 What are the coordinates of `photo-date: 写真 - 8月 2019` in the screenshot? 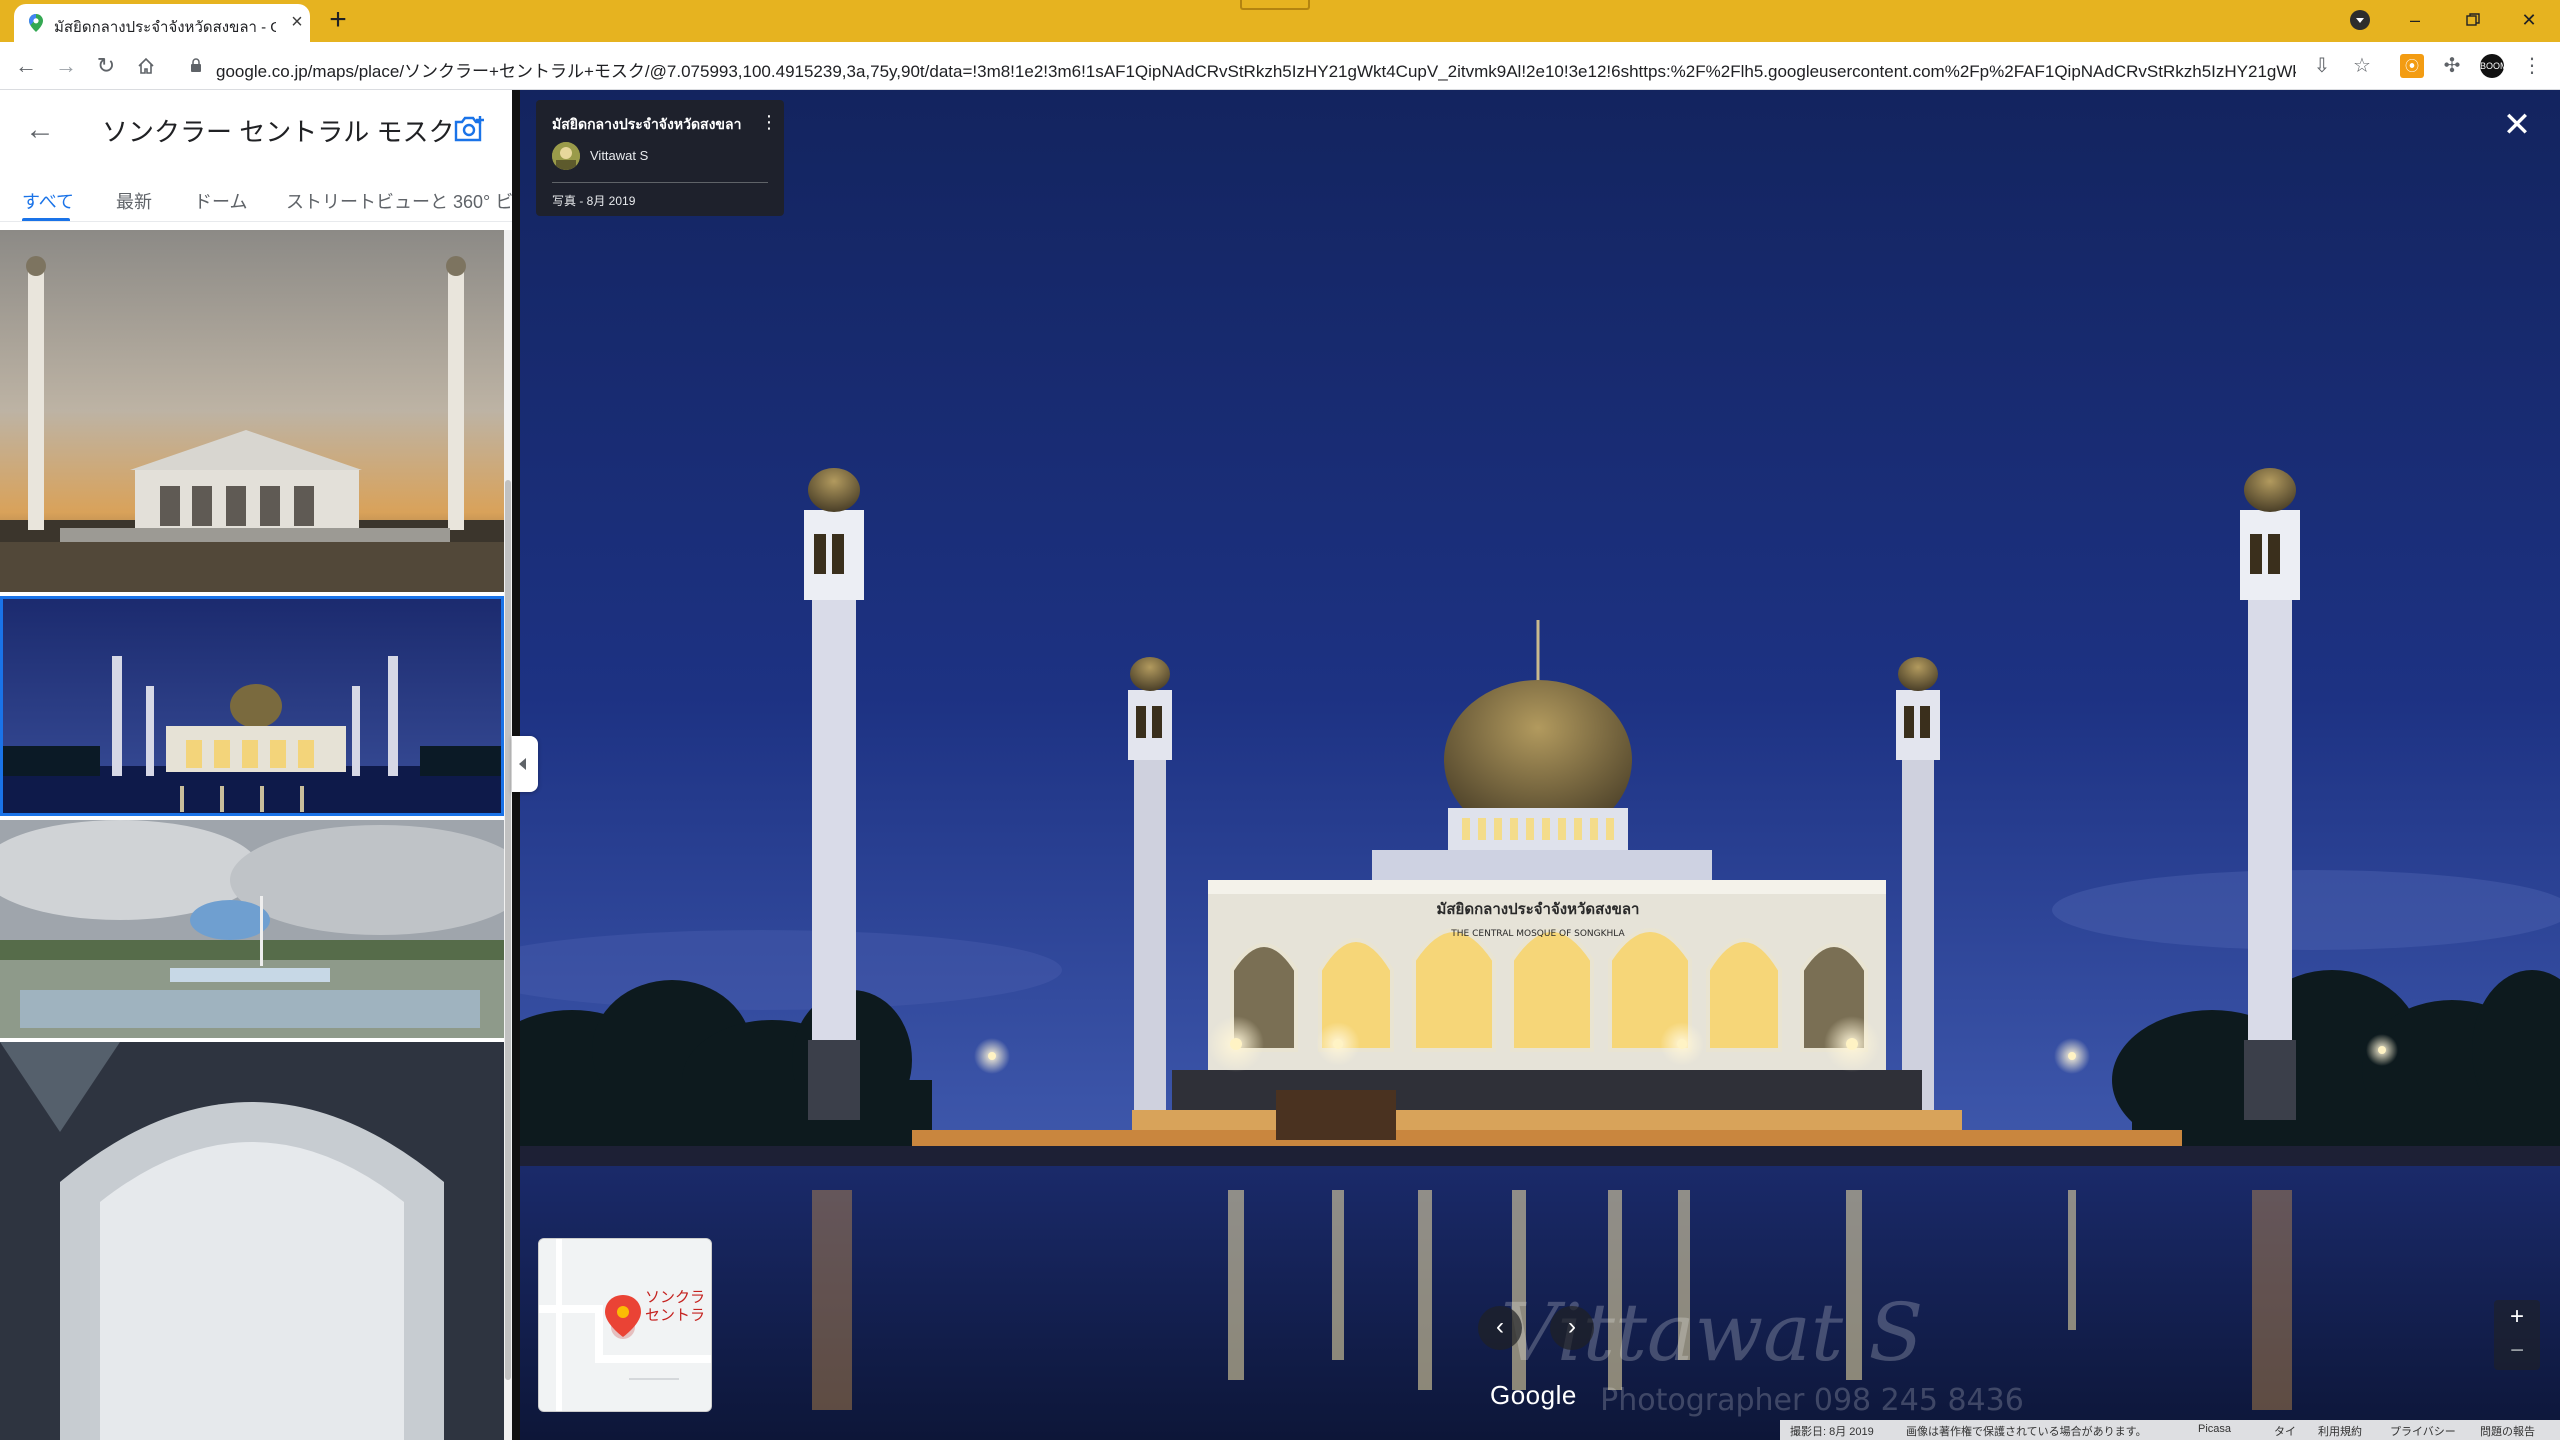 It's located at (594, 201).